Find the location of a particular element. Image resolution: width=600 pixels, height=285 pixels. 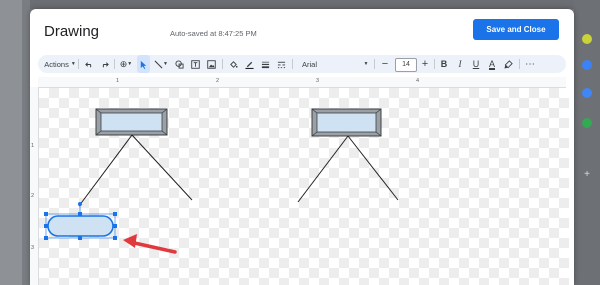

zoom-icon: ⊕ is located at coordinates (123, 63).